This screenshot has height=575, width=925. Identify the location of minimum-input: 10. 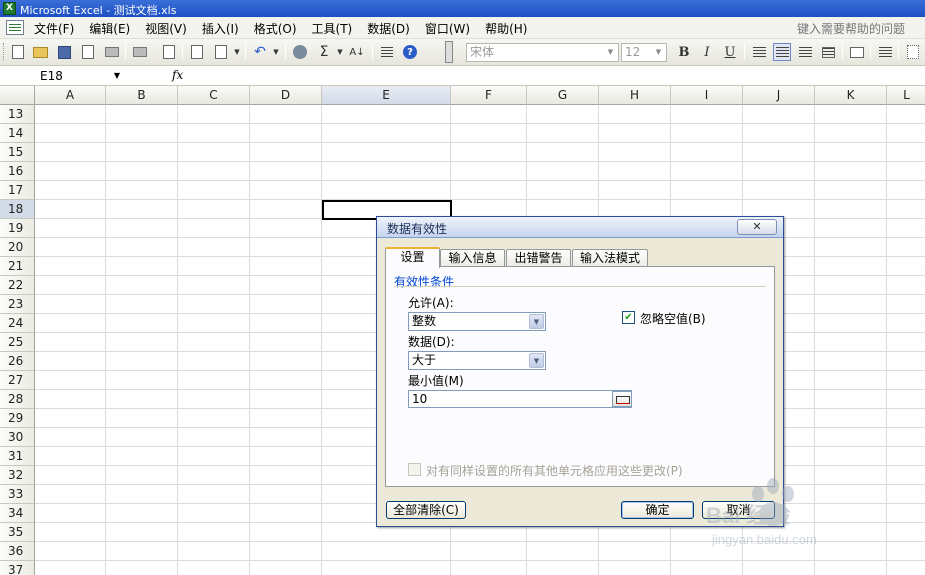
(520, 399).